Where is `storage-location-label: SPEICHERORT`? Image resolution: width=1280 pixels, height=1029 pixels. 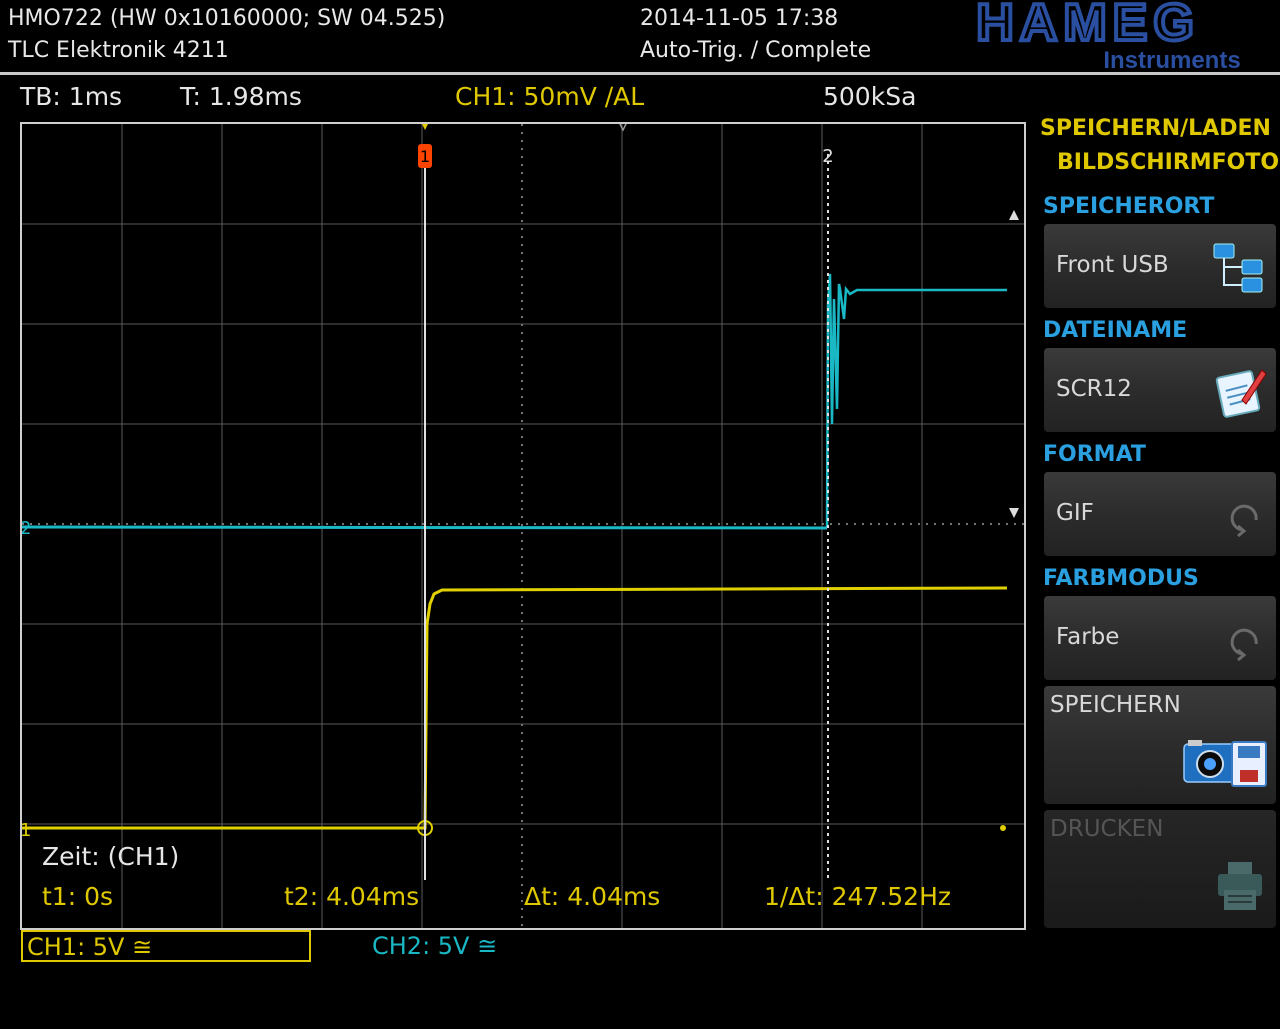 storage-location-label: SPEICHERORT is located at coordinates (1129, 206).